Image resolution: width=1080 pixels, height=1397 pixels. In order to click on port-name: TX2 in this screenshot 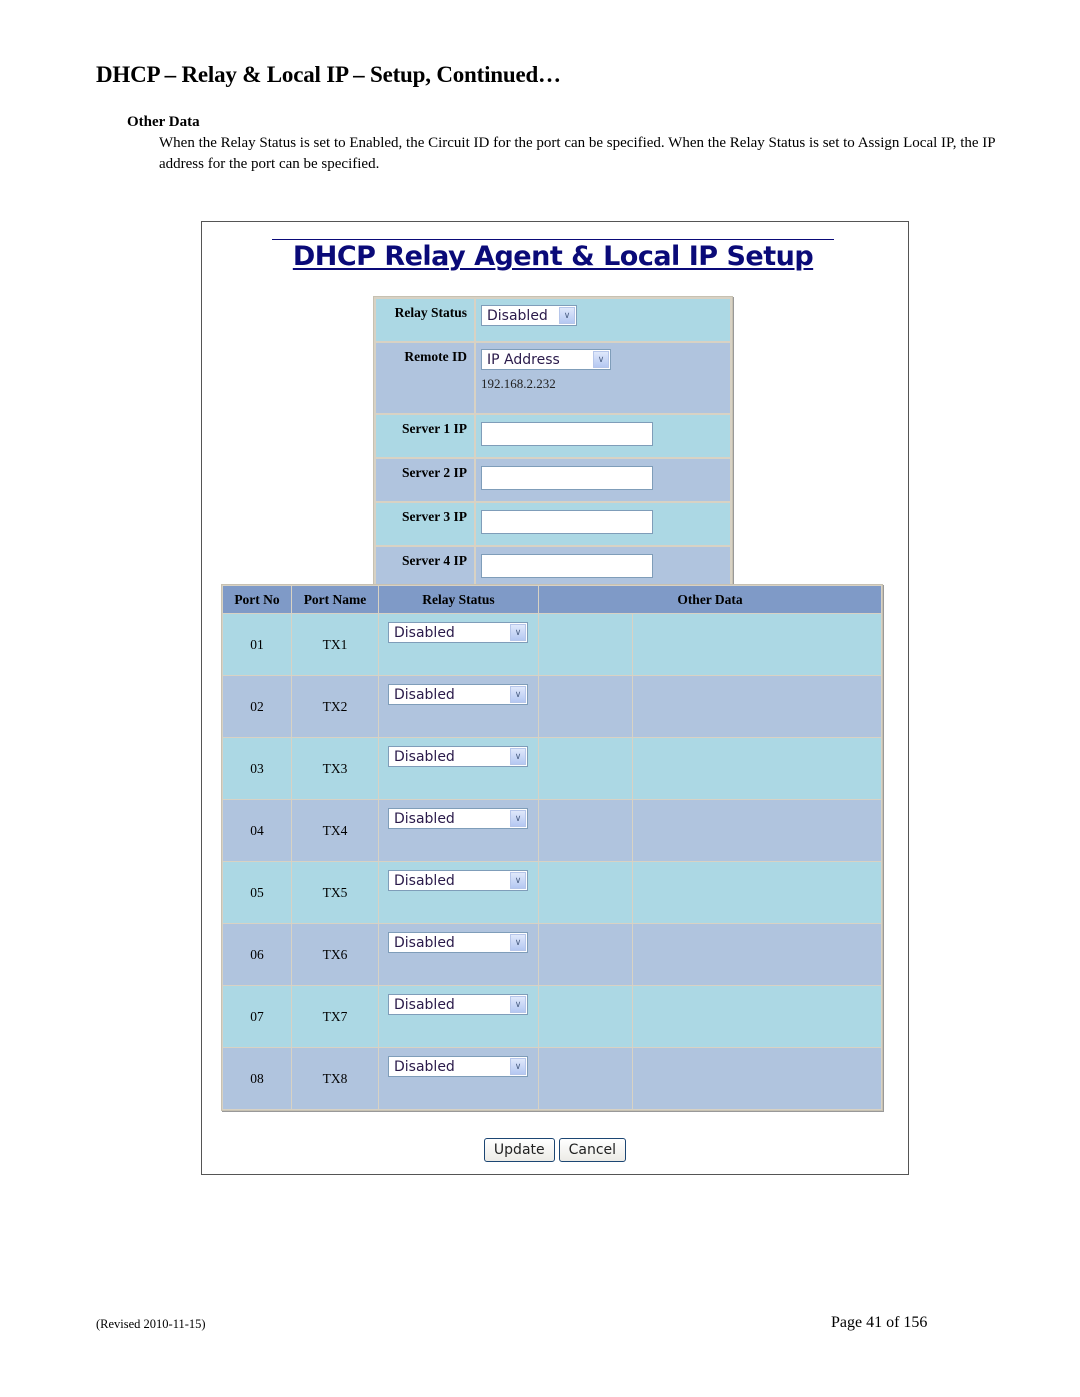, I will do `click(335, 706)`.